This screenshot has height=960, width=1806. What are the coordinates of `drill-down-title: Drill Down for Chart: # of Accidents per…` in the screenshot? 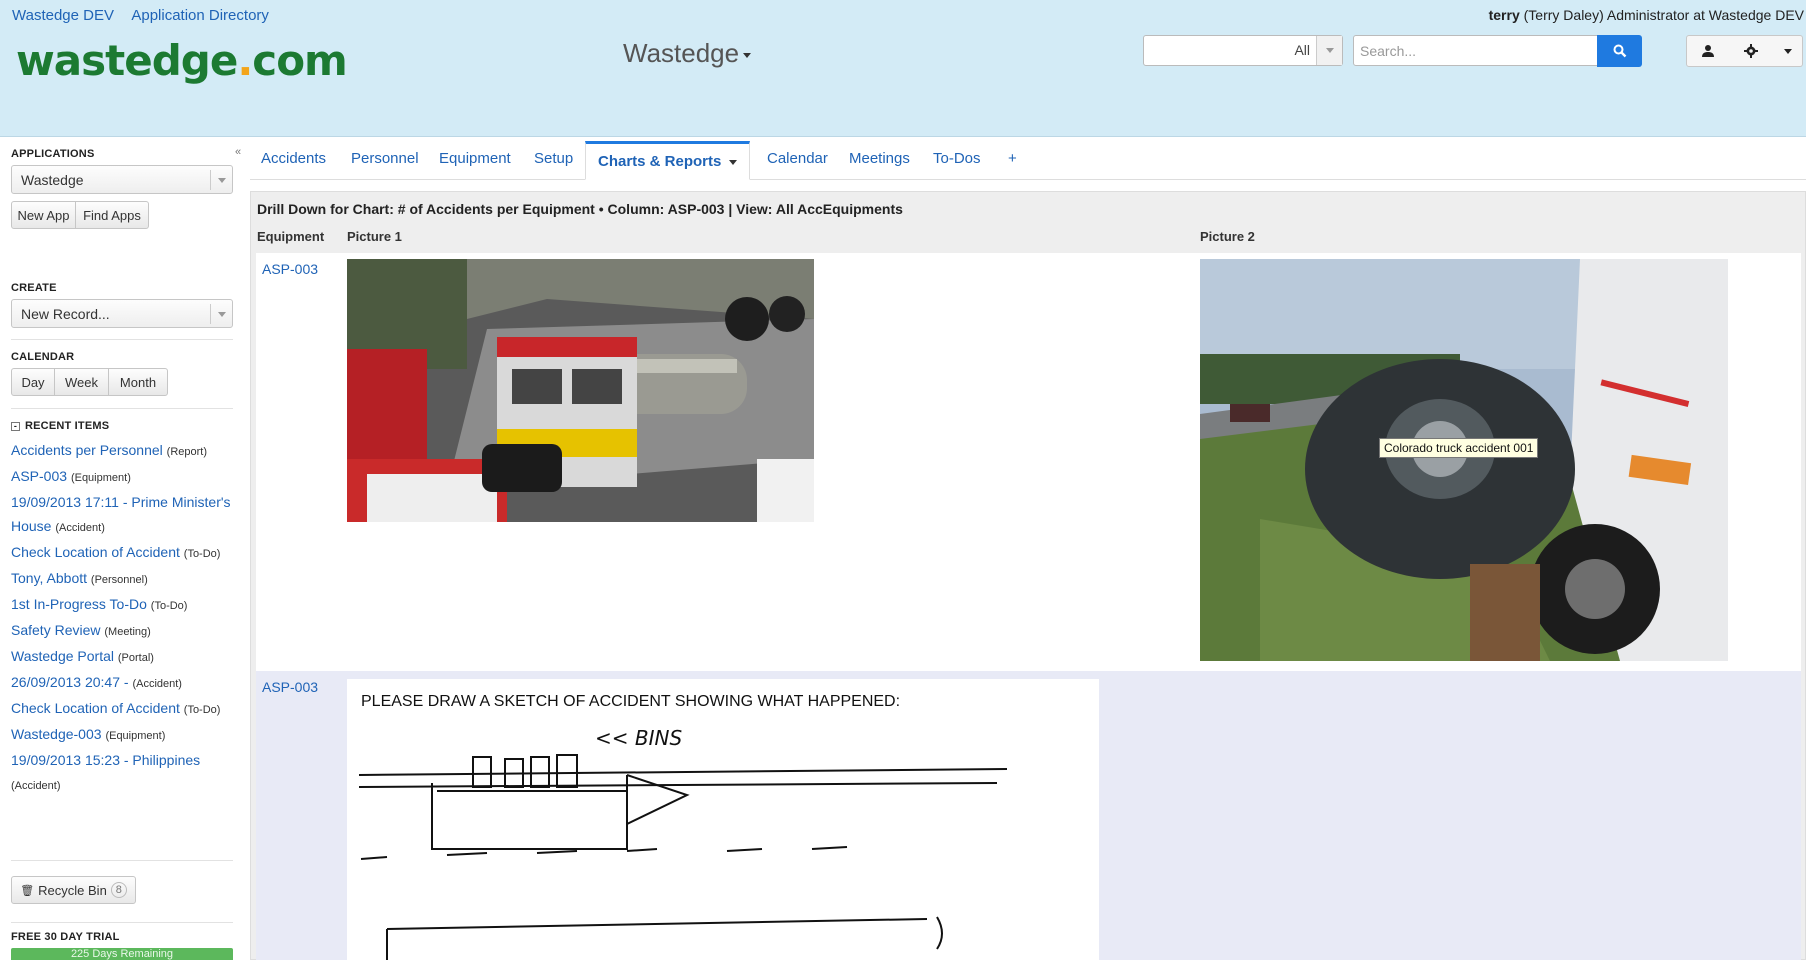 It's located at (580, 209).